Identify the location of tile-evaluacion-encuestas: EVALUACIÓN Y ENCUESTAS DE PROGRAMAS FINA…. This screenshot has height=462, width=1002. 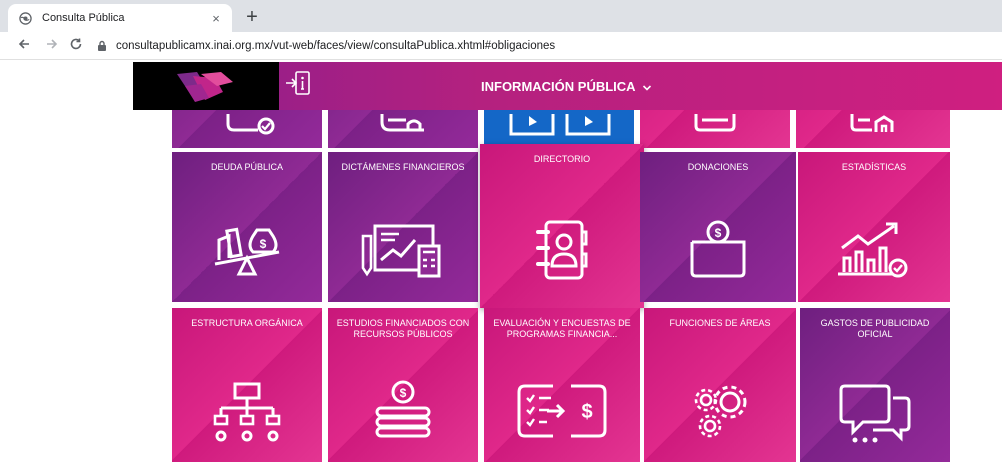
(562, 385).